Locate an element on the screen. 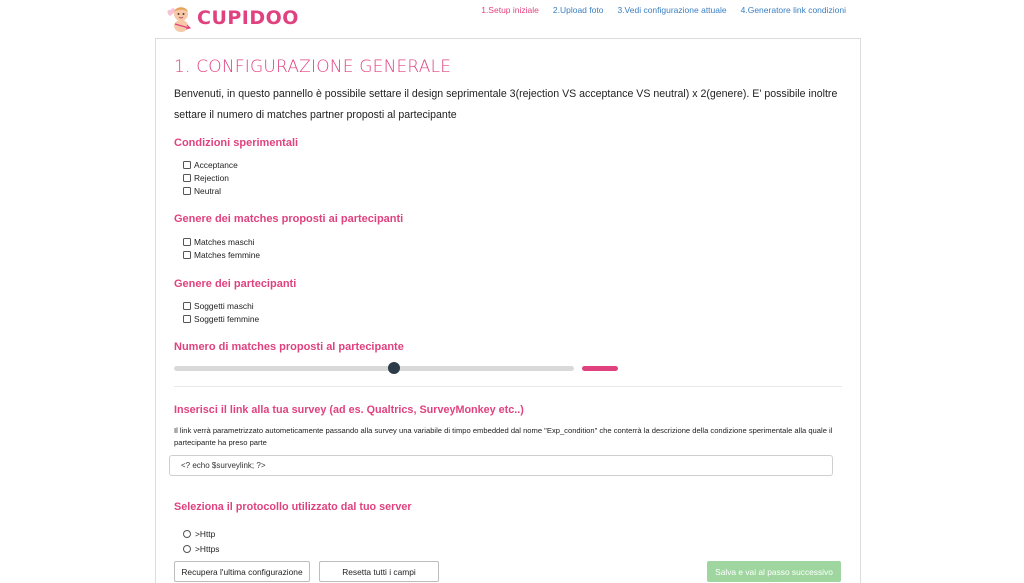  radio-https: >Https is located at coordinates (201, 549).